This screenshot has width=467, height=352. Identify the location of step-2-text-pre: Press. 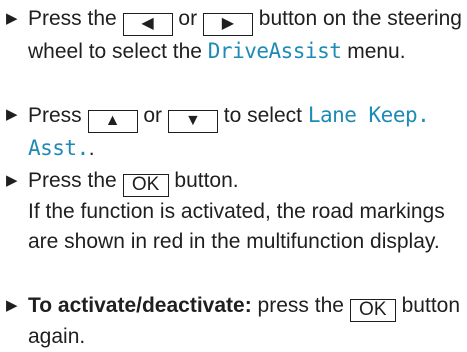
(55, 115).